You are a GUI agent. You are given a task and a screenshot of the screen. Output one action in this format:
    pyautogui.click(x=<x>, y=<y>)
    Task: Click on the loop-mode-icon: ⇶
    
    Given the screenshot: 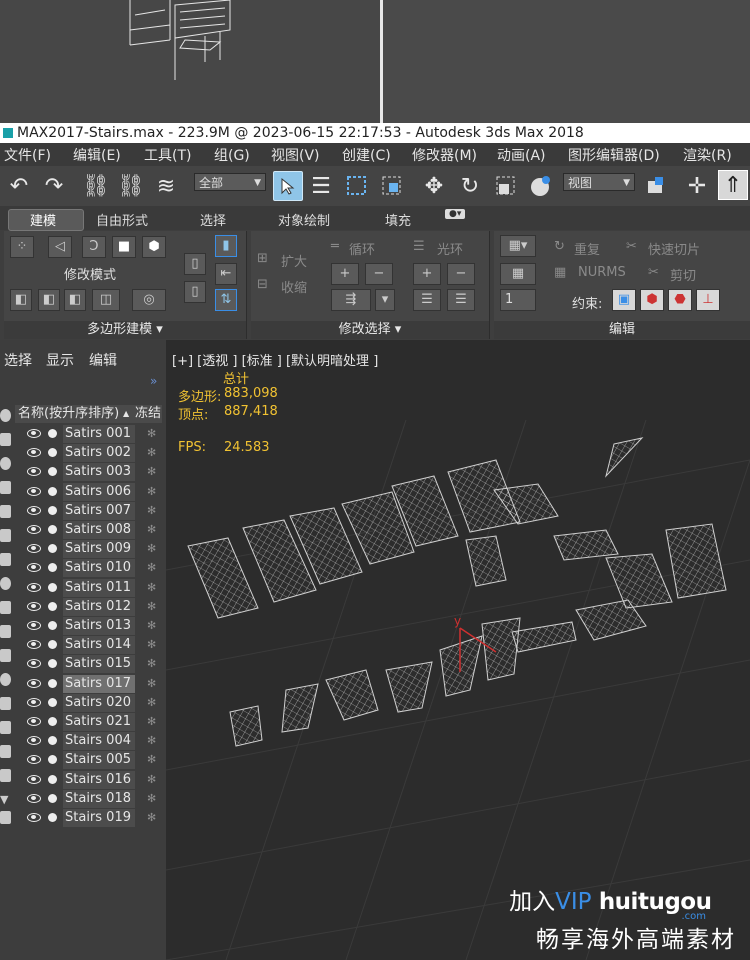 What is the action you would take?
    pyautogui.click(x=351, y=300)
    